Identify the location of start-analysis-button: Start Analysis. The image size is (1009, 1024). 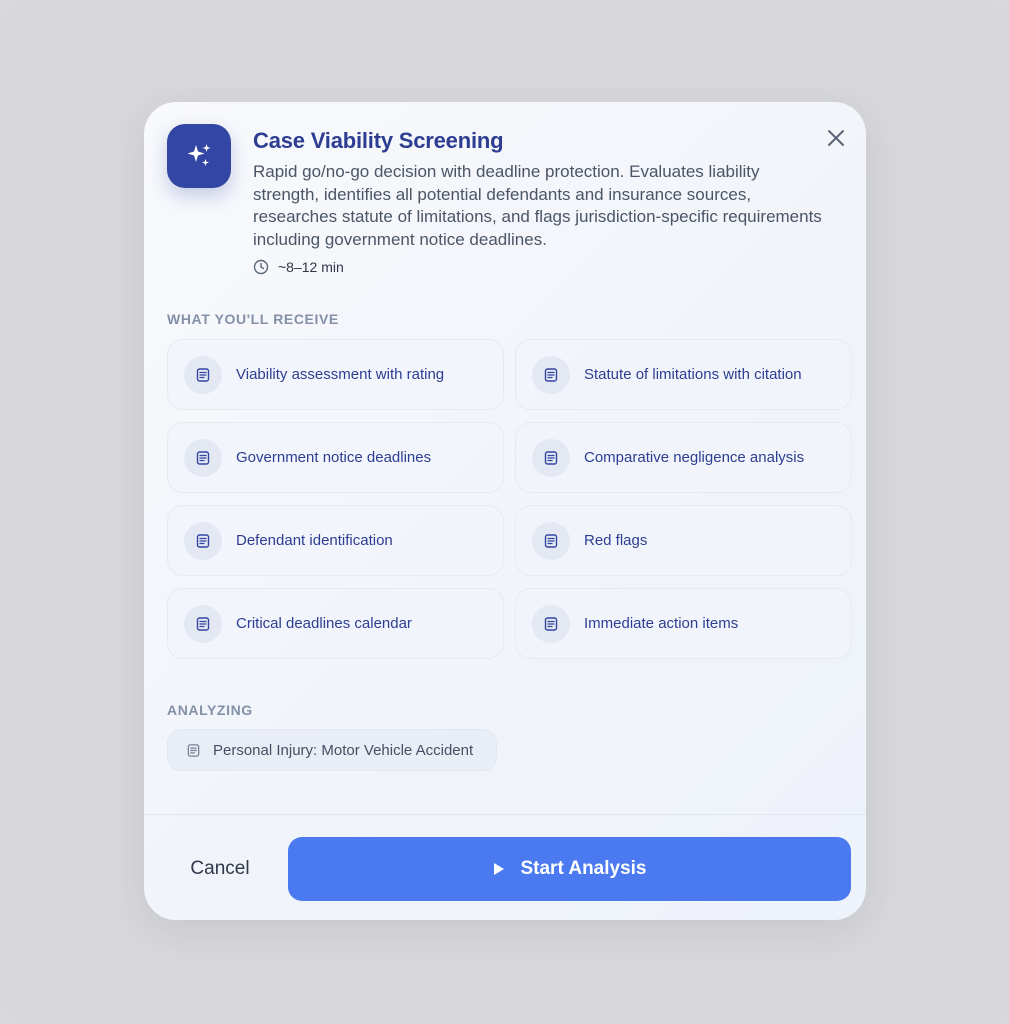
(569, 869).